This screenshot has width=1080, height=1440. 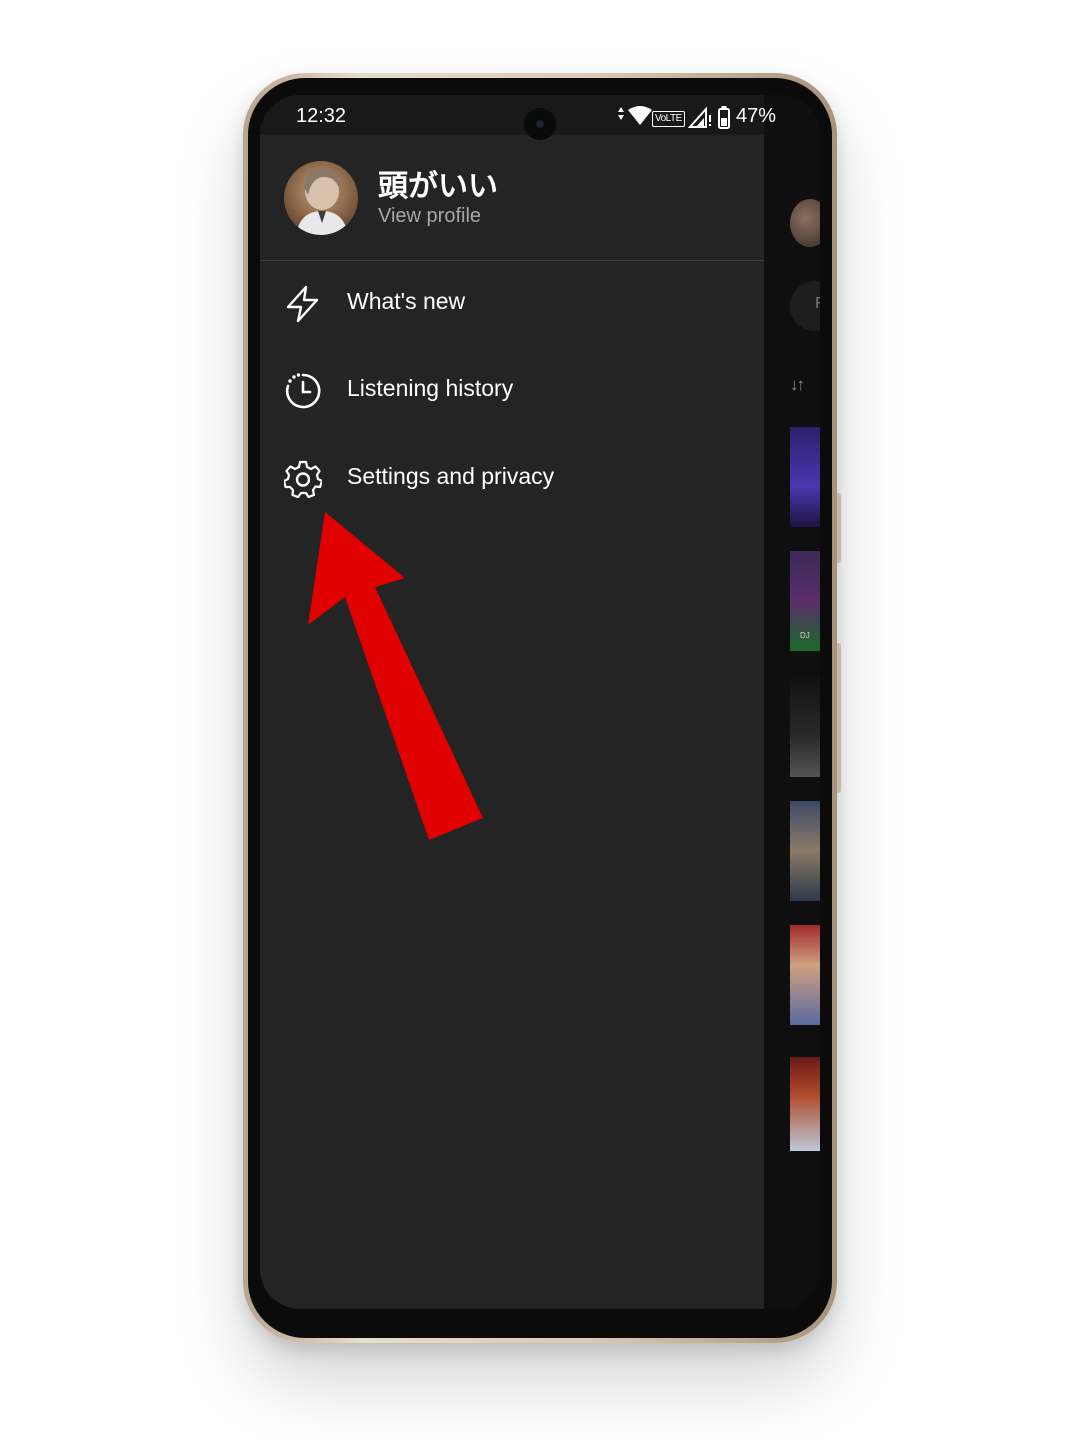 I want to click on menu-item-listening-history: Listening history, so click(x=512, y=392).